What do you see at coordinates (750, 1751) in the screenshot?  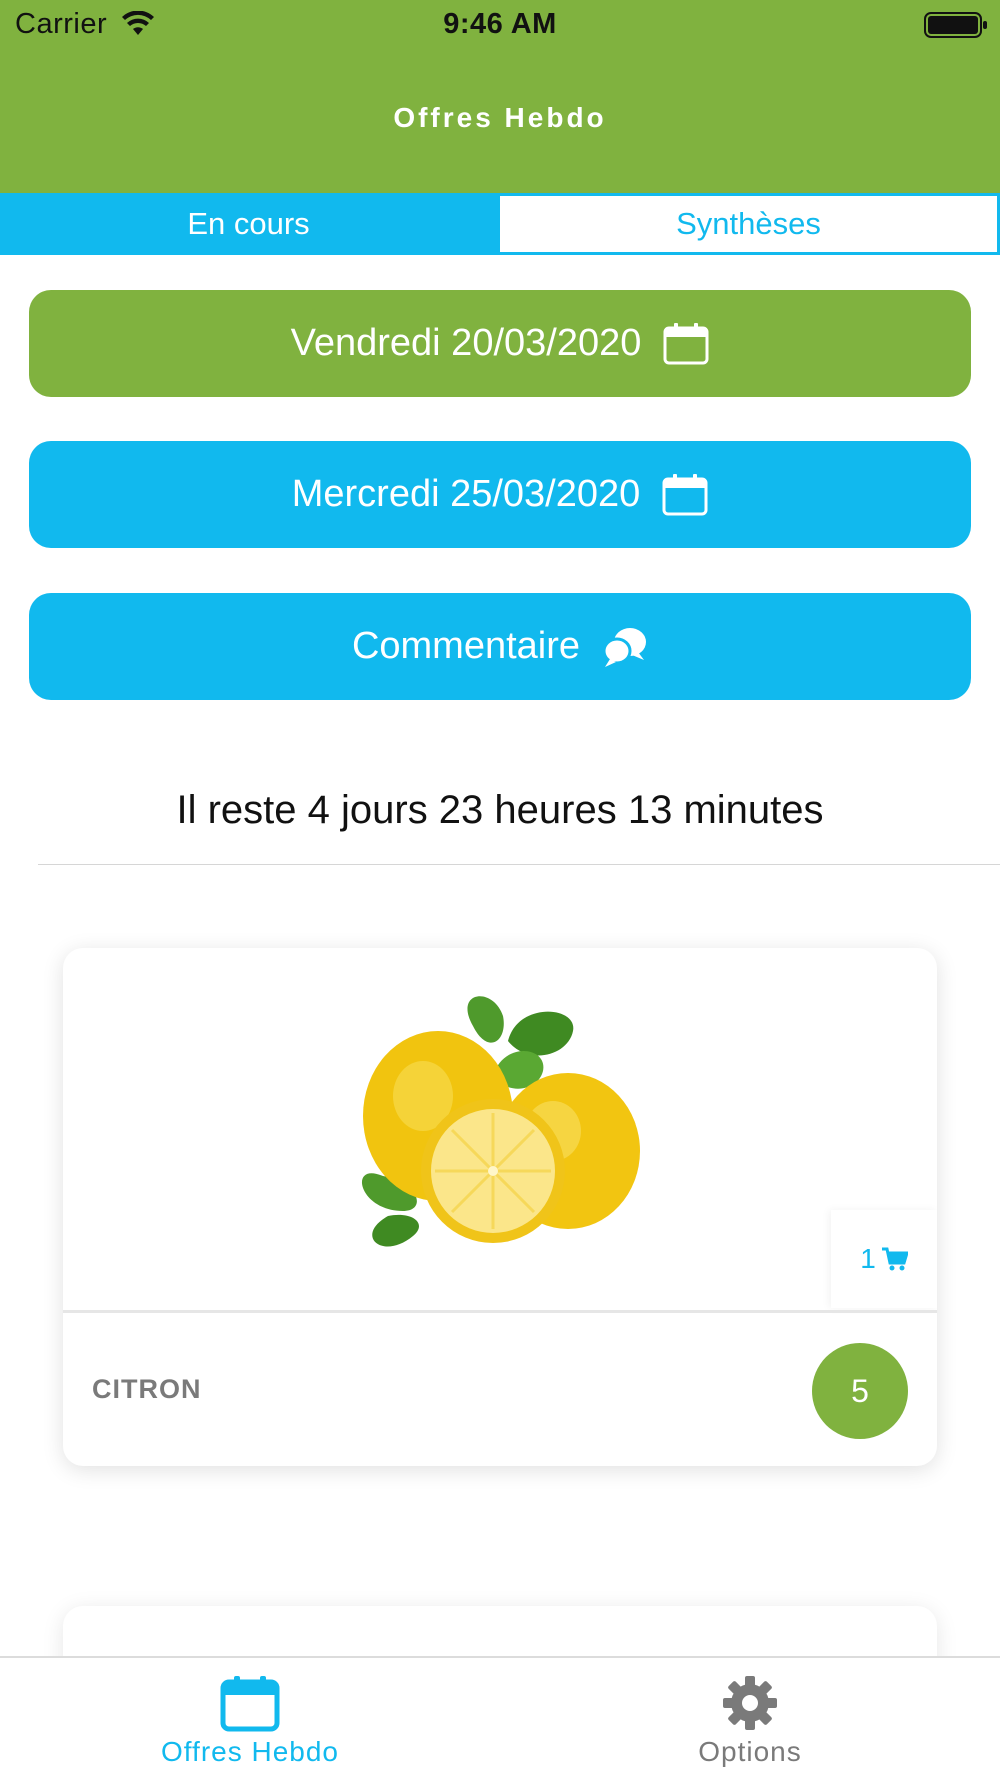 I see `tabbar-label-options: Options` at bounding box center [750, 1751].